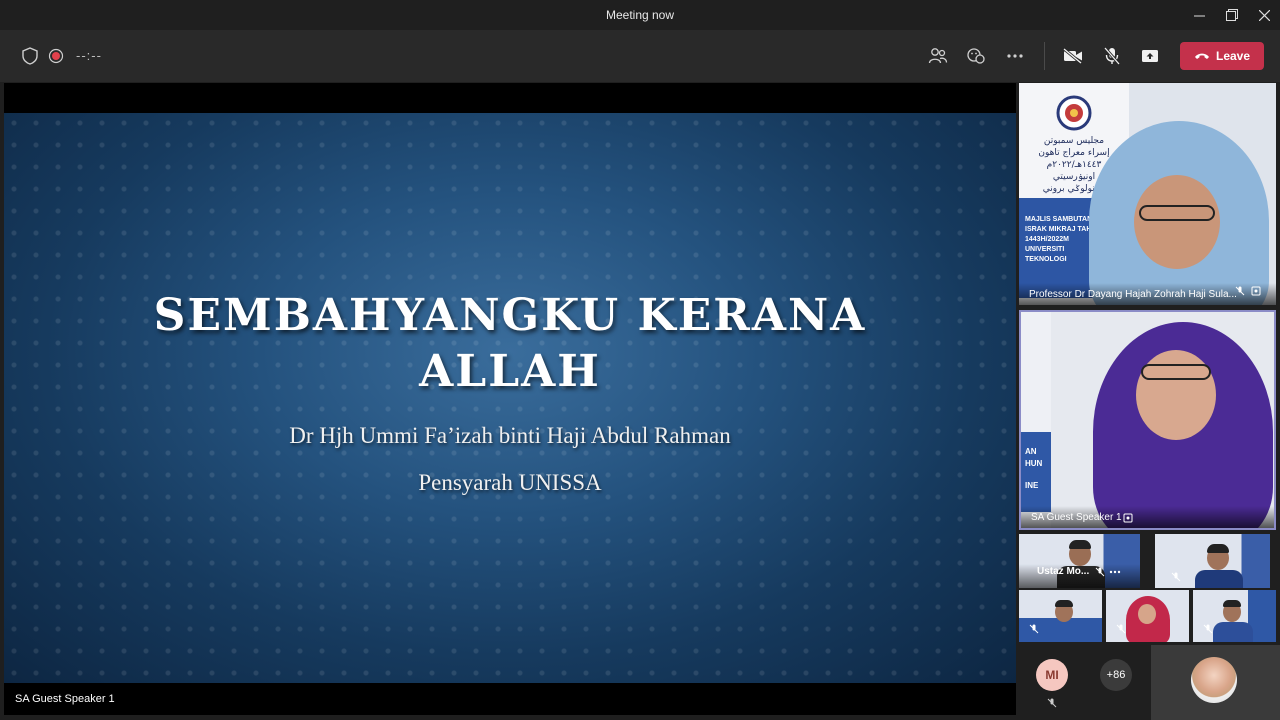 The height and width of the screenshot is (720, 1280). I want to click on participant-avatar: MI, so click(1052, 675).